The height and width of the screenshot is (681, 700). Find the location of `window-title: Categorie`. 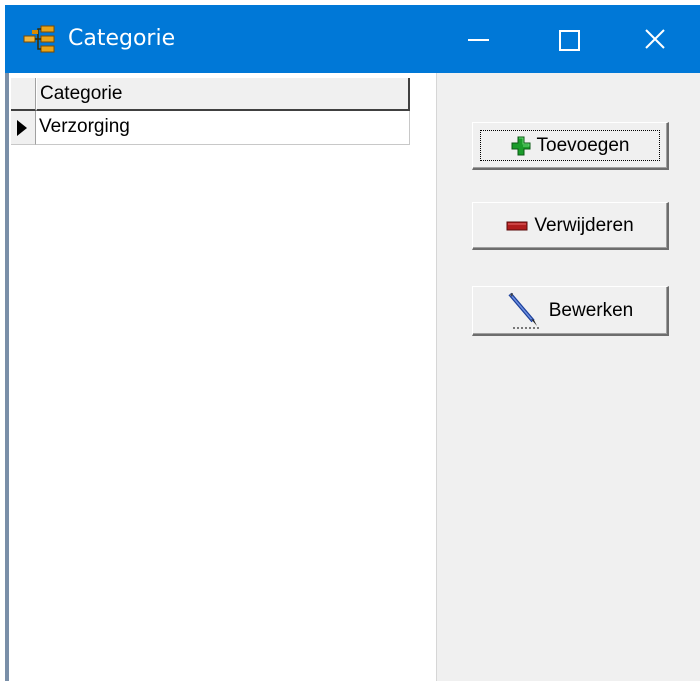

window-title: Categorie is located at coordinates (122, 38).